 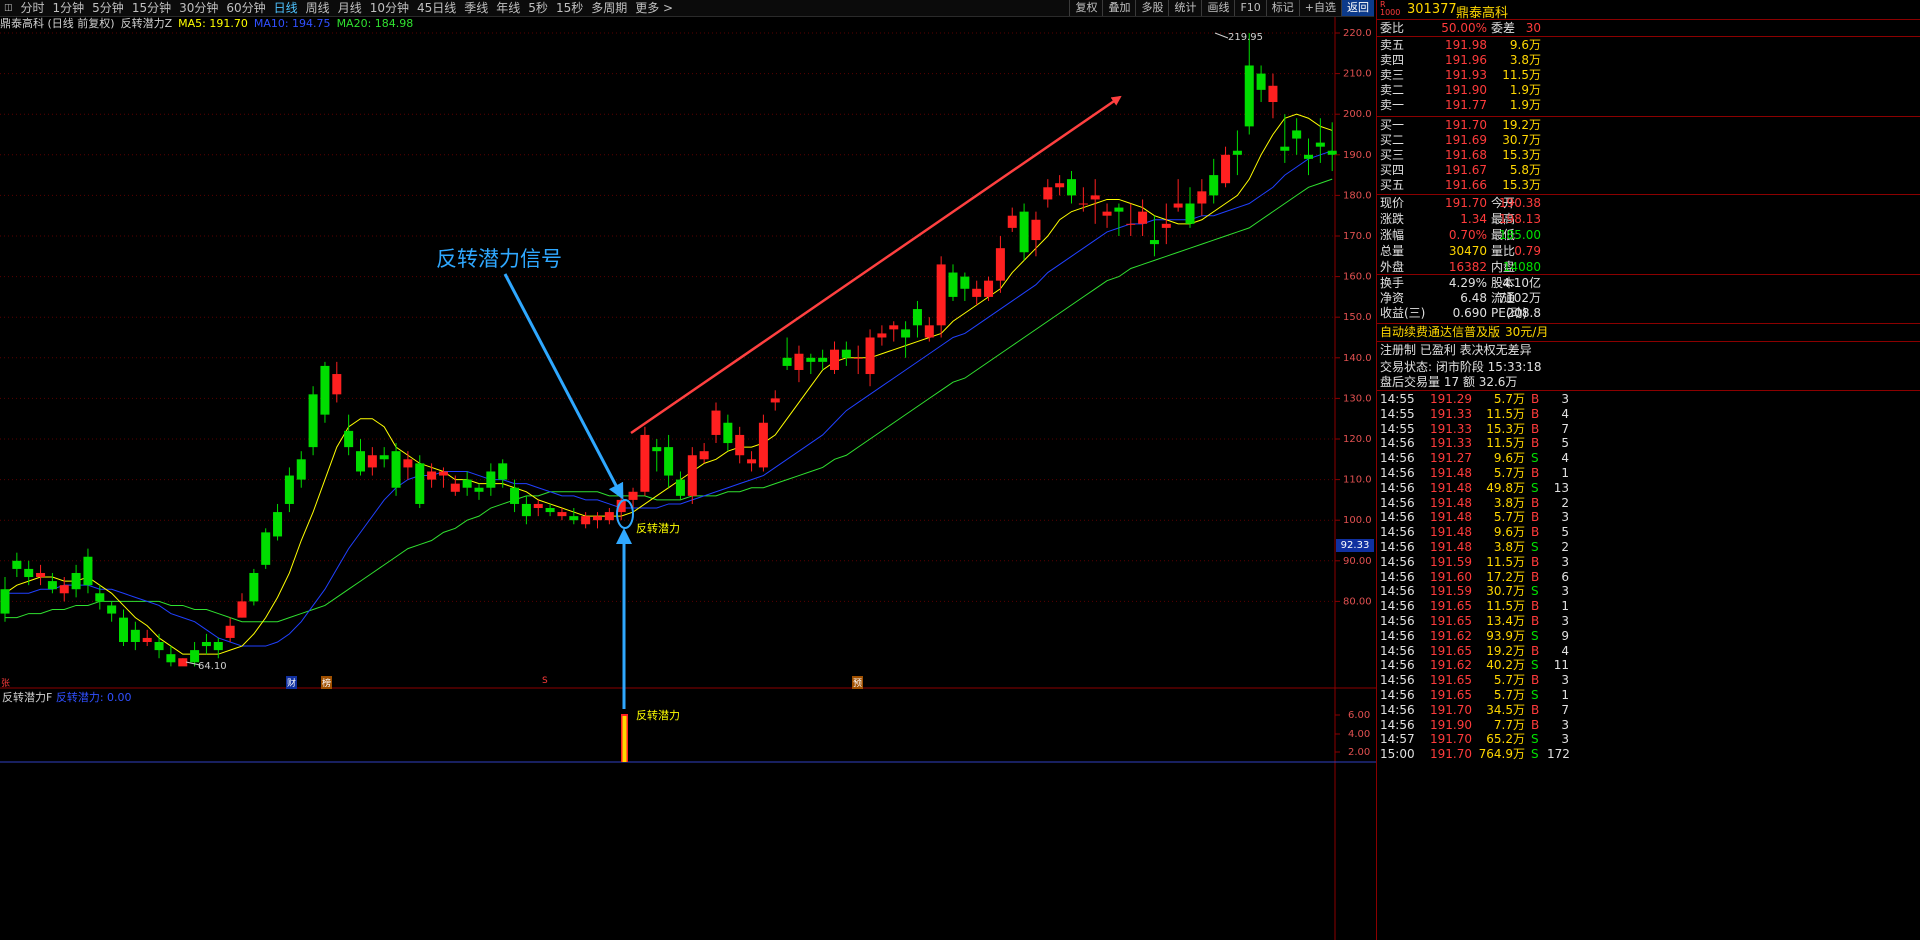 What do you see at coordinates (1565, 443) in the screenshot?
I see `tick-count: 5` at bounding box center [1565, 443].